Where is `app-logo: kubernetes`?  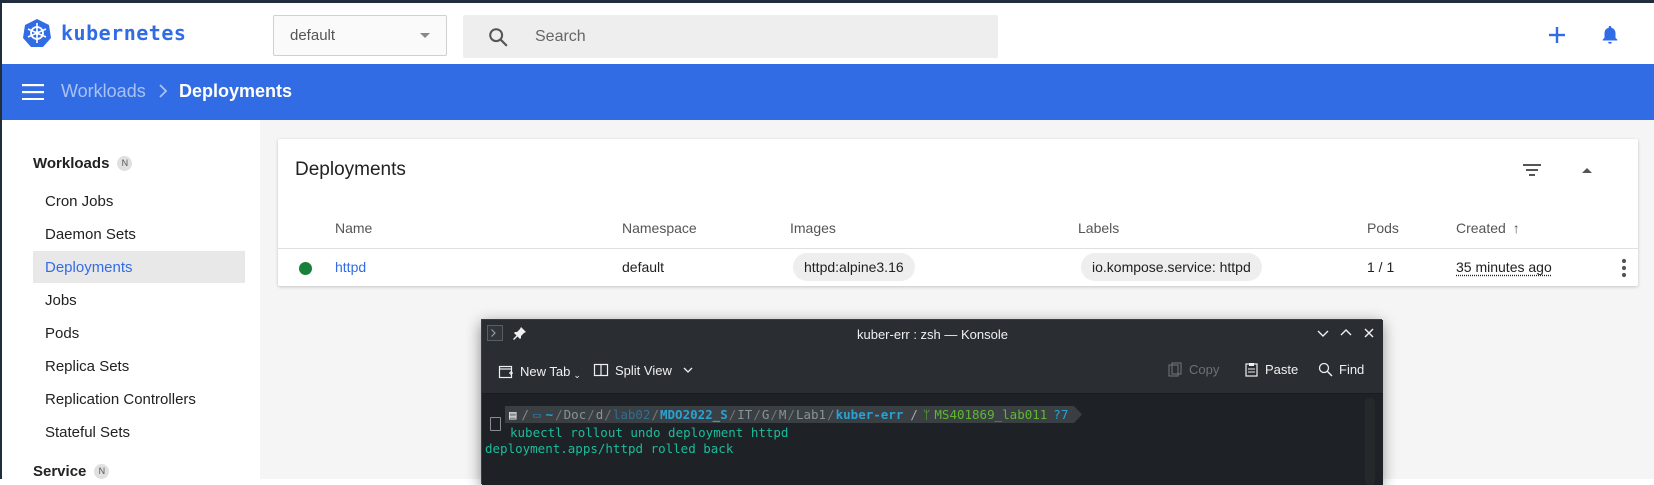 app-logo: kubernetes is located at coordinates (104, 33).